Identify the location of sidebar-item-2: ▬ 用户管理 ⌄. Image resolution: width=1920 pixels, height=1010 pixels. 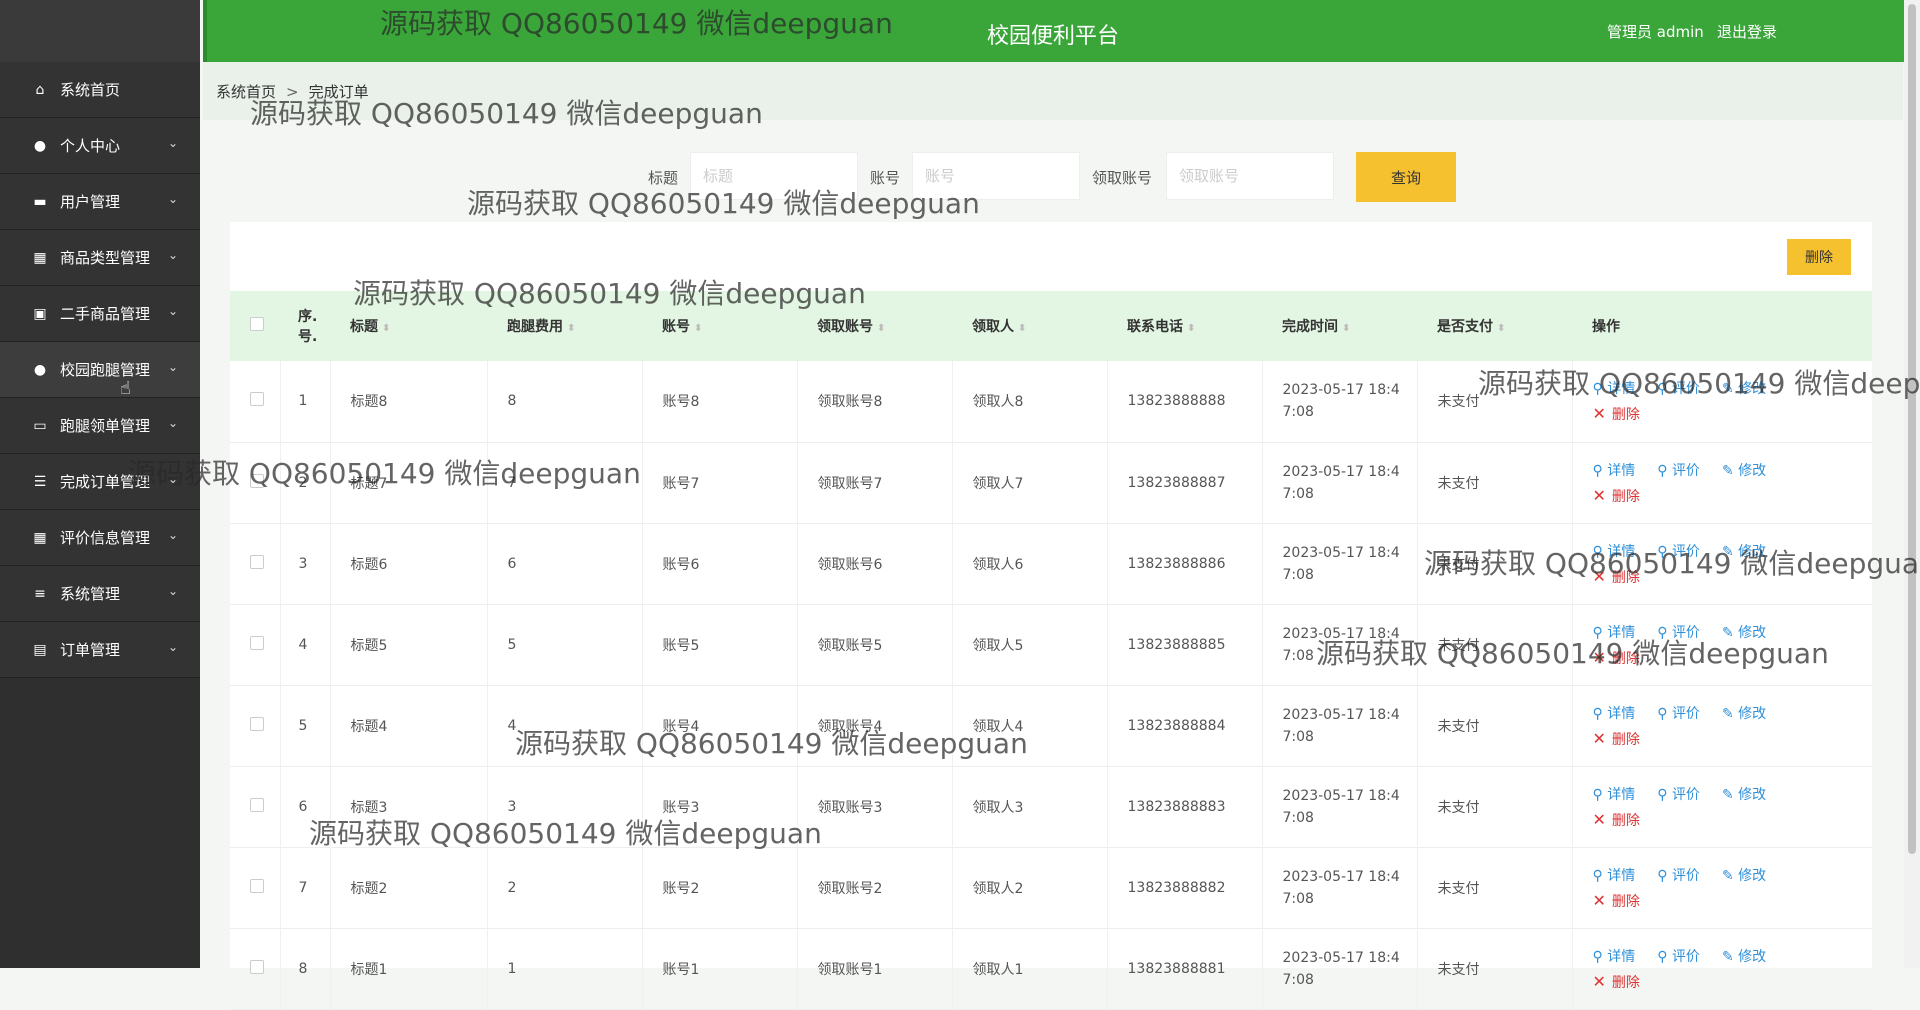
(100, 202).